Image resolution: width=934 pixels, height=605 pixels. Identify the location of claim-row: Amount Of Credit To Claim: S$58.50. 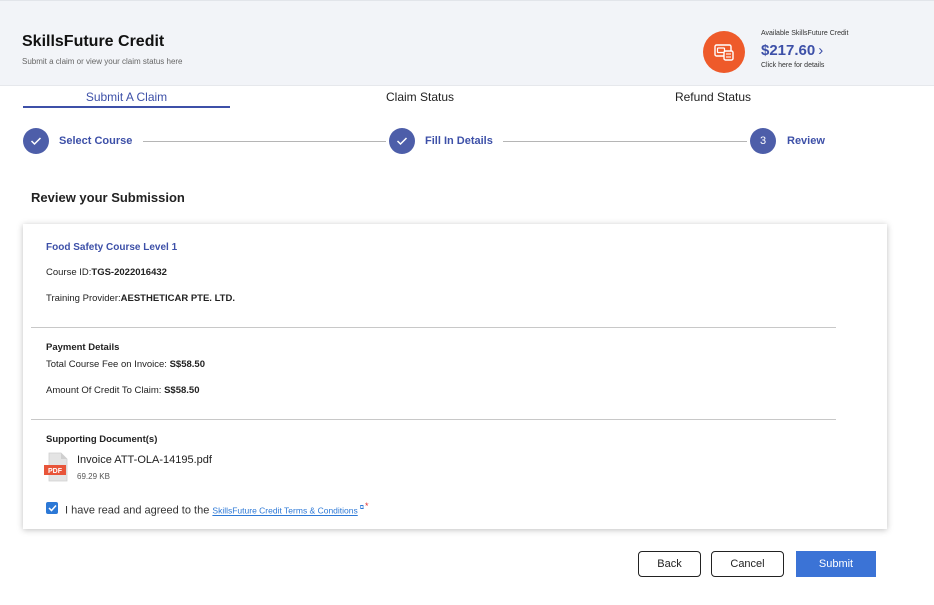
(123, 390).